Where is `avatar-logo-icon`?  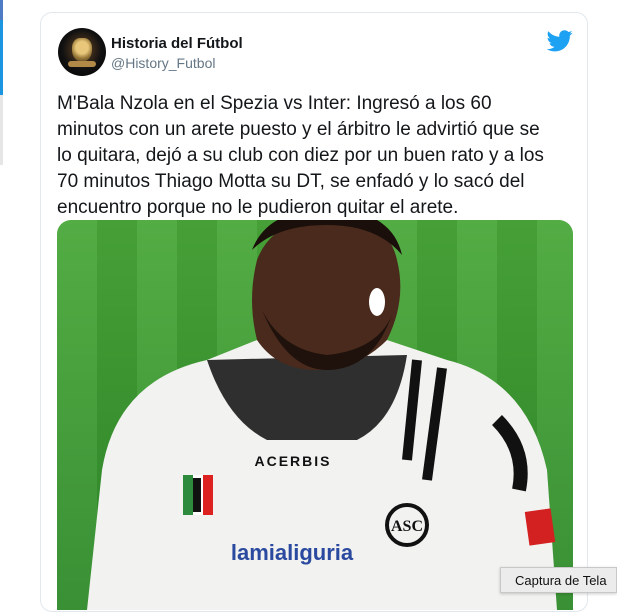 avatar-logo-icon is located at coordinates (82, 50).